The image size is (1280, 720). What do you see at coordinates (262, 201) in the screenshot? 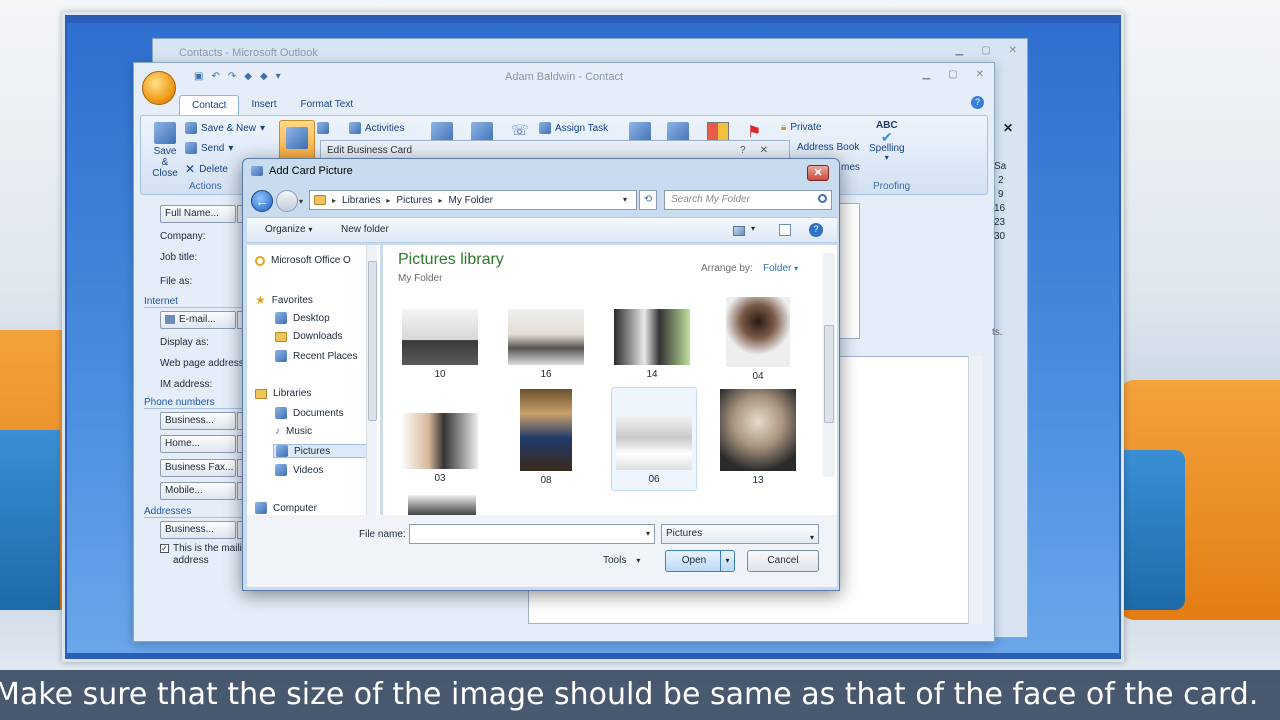
I see `back-arrow-icon: ←` at bounding box center [262, 201].